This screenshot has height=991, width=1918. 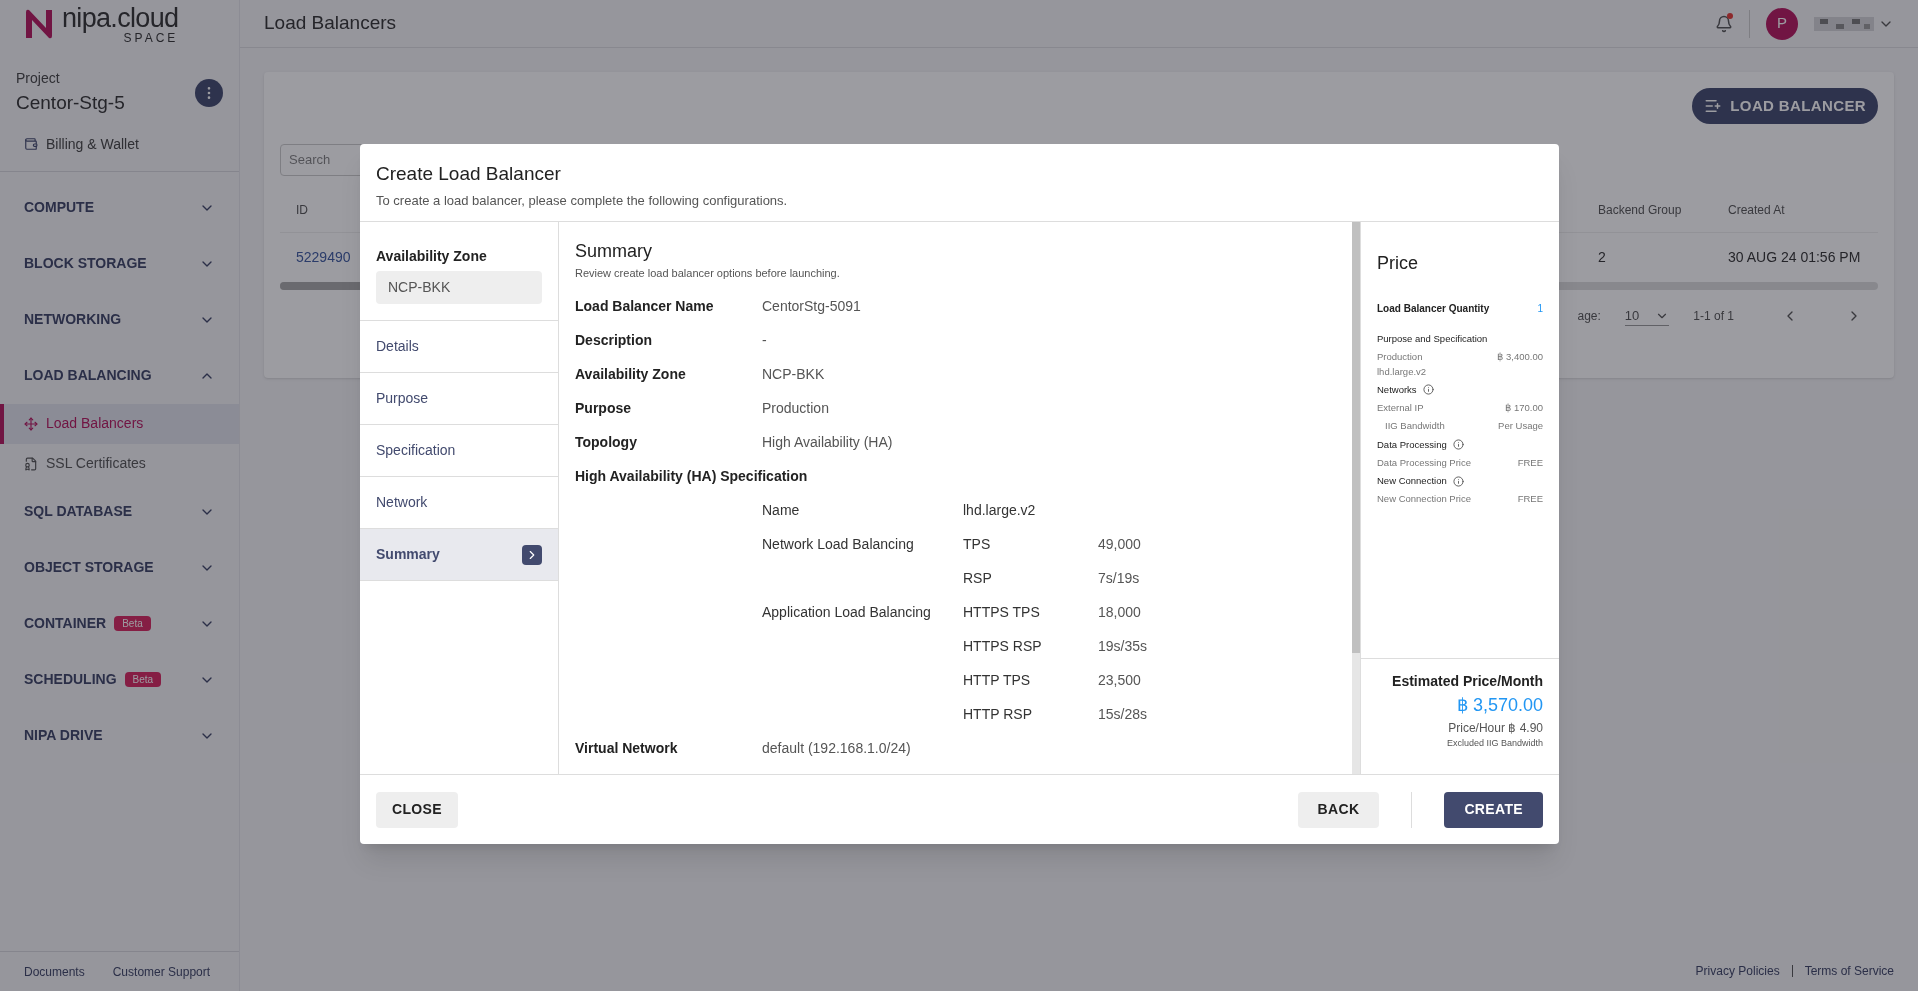 I want to click on nav-item-label: Load Balancers, so click(x=95, y=423).